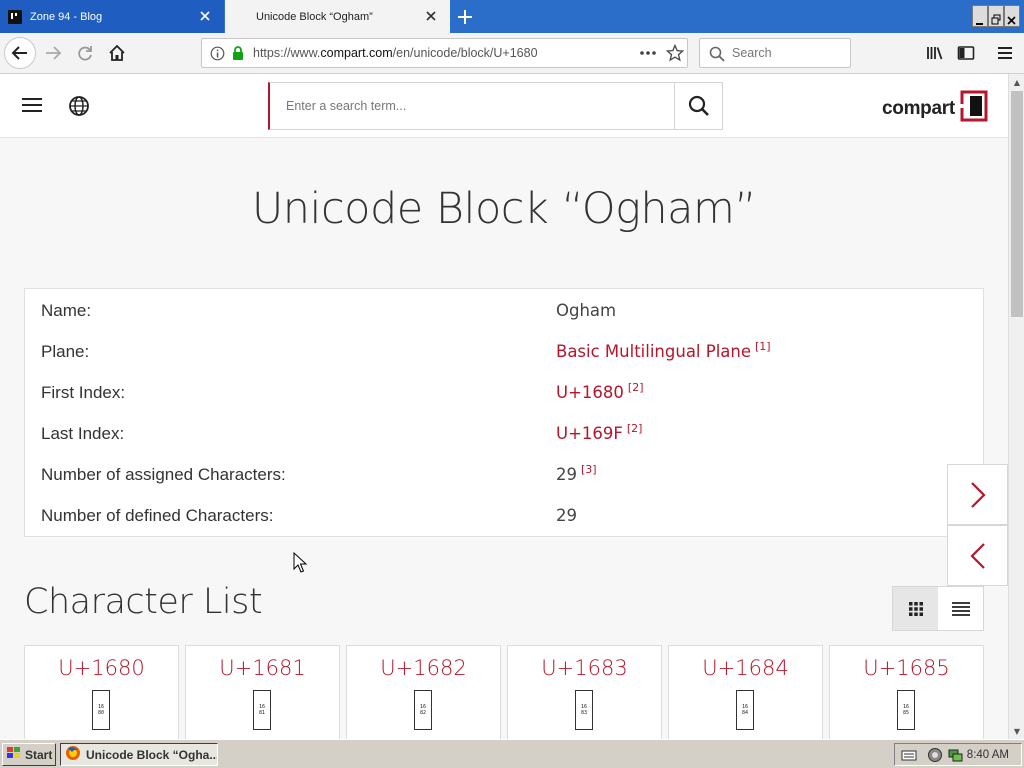 This screenshot has height=768, width=1024. I want to click on previous-block-button, so click(977, 555).